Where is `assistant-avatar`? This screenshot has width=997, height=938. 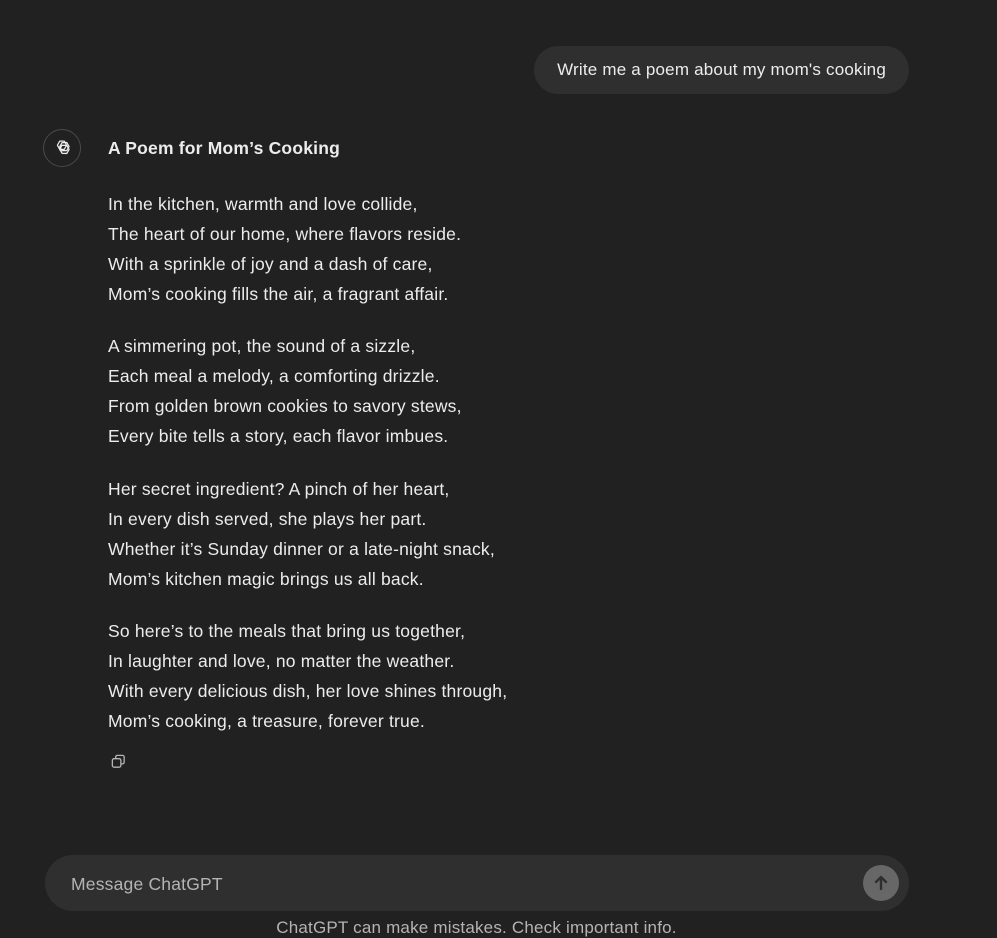
assistant-avatar is located at coordinates (62, 148).